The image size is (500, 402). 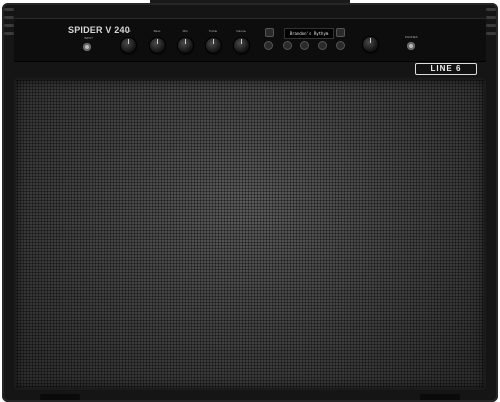 What do you see at coordinates (411, 46) in the screenshot?
I see `phones-jack` at bounding box center [411, 46].